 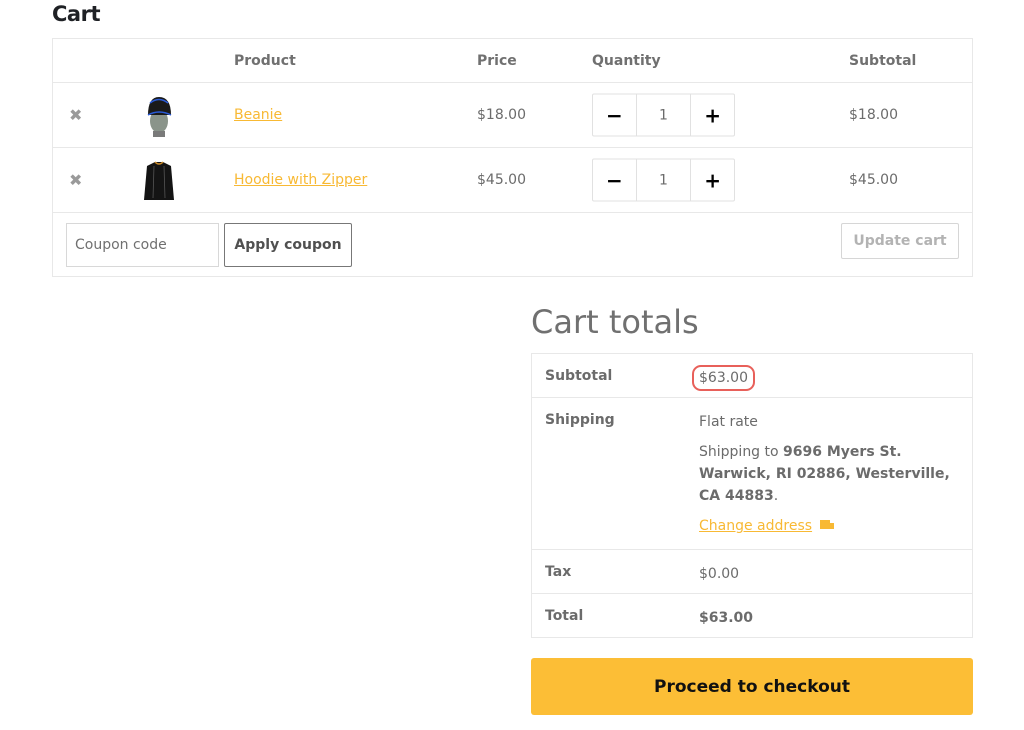 I want to click on shipping-to-suffix: ., so click(x=776, y=496).